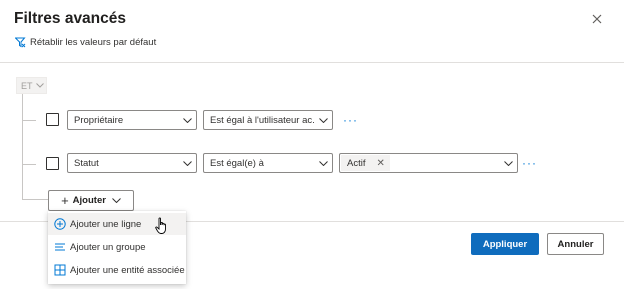 This screenshot has width=624, height=289. I want to click on related-entity-icon, so click(59, 270).